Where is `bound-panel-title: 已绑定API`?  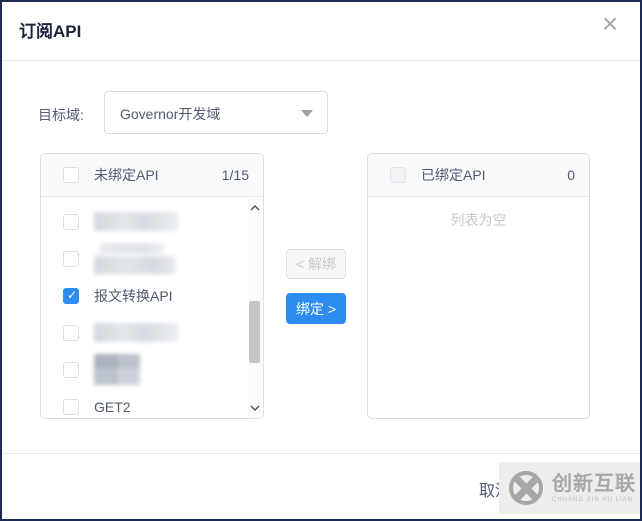 bound-panel-title: 已绑定API is located at coordinates (453, 175).